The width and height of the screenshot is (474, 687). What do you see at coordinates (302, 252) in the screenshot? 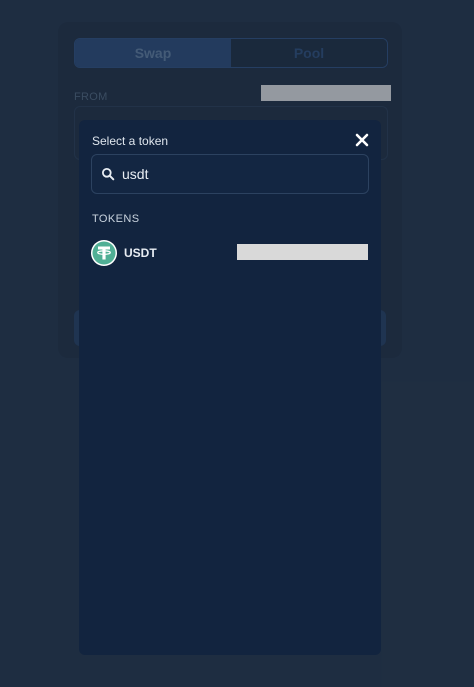
I see `redacted-token-balance` at bounding box center [302, 252].